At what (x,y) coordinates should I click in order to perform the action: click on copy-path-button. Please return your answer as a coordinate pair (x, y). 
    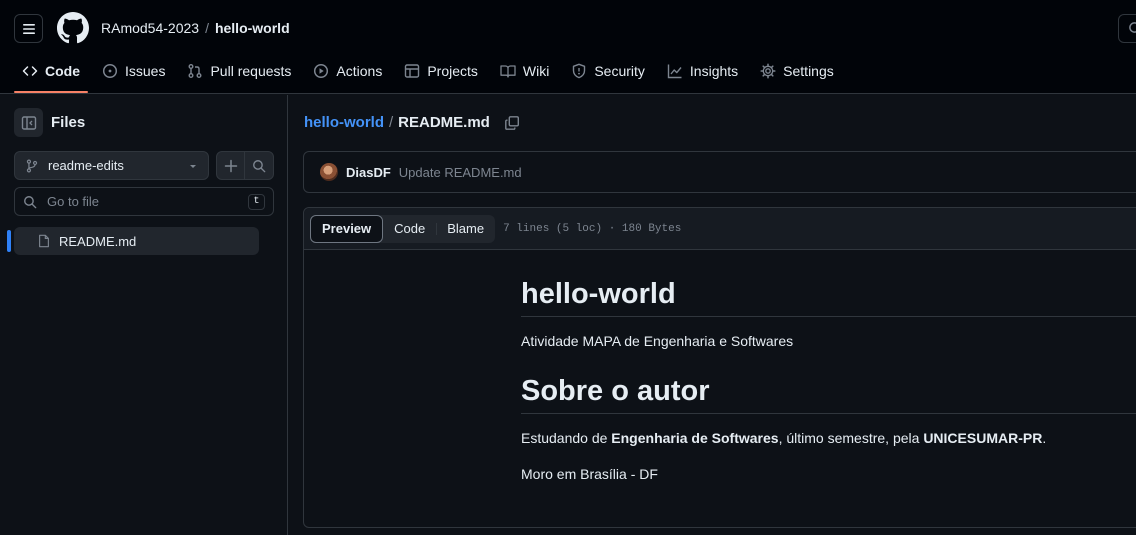
    Looking at the image, I should click on (512, 123).